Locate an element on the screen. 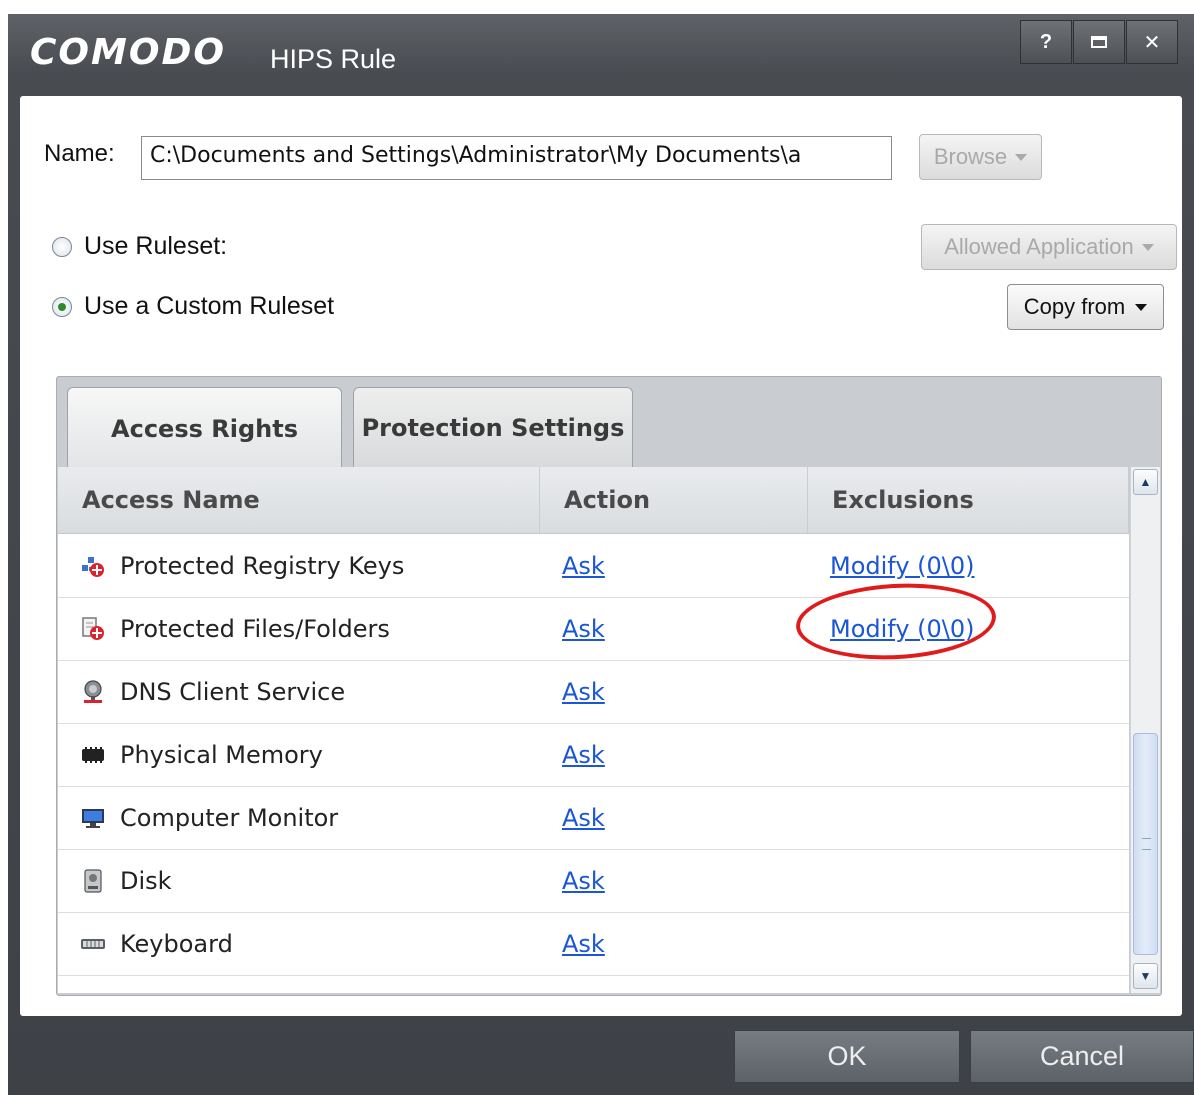  browse-button: Browse is located at coordinates (980, 157).